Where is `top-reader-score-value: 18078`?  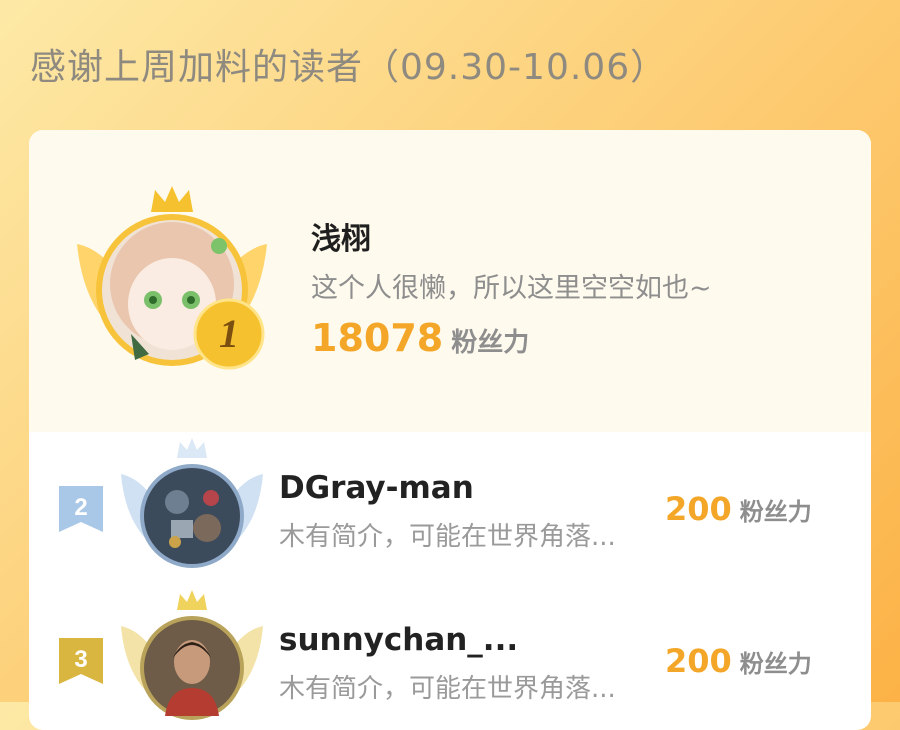
top-reader-score-value: 18078 is located at coordinates (377, 338).